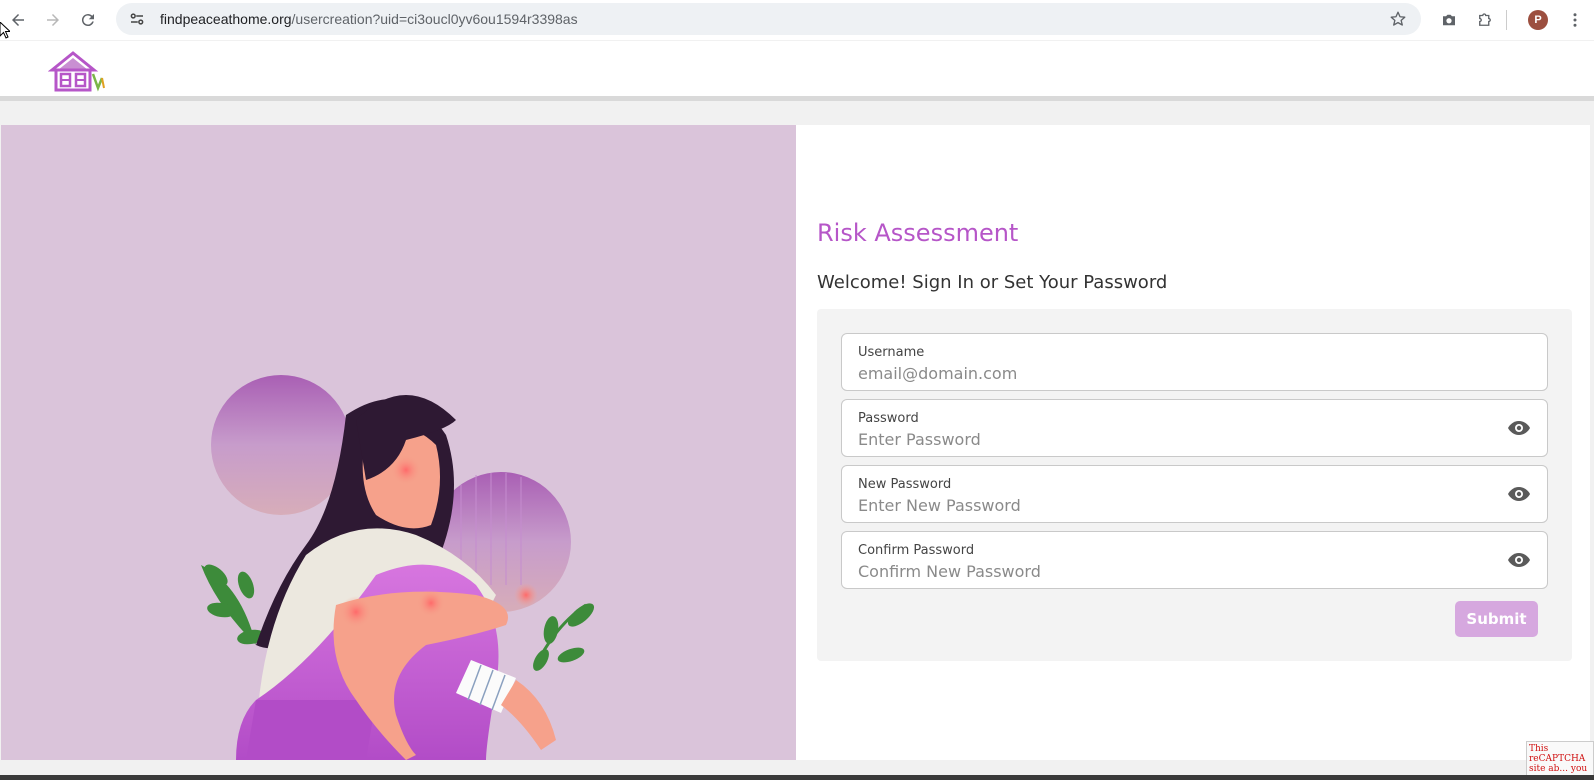  I want to click on puzzle-icon, so click(1485, 20).